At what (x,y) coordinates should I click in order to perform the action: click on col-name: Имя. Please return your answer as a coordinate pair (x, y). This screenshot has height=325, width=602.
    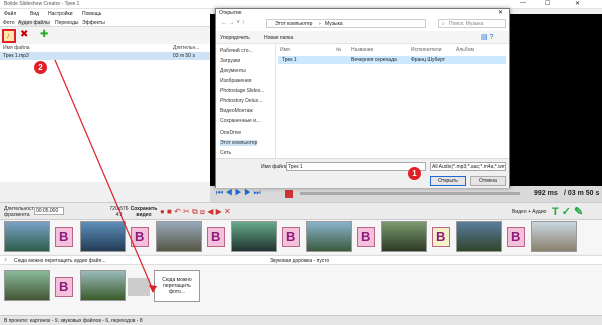
    Looking at the image, I should click on (285, 50).